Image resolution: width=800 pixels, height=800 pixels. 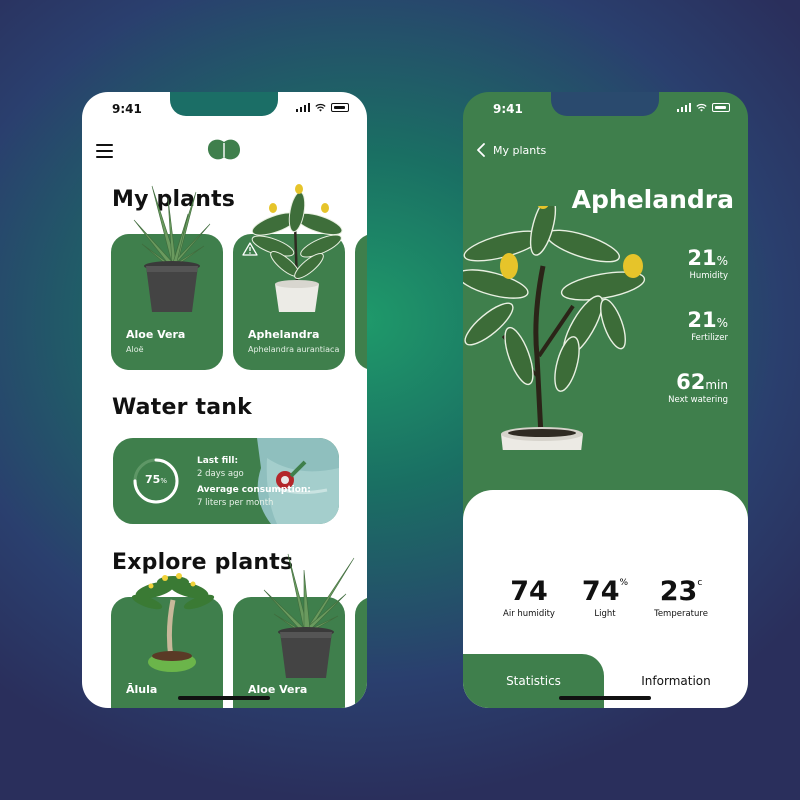 What do you see at coordinates (361, 652) in the screenshot?
I see `explore-card-peek` at bounding box center [361, 652].